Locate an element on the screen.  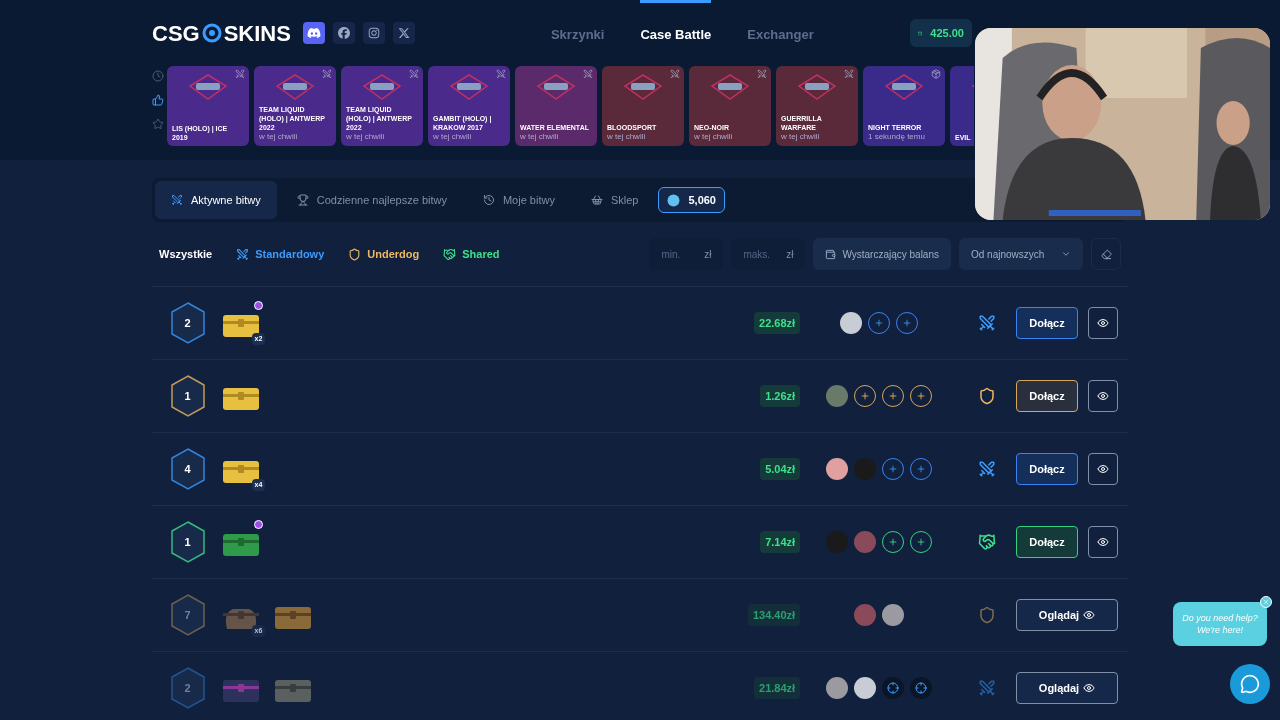
wallet-icon is located at coordinates (831, 254).